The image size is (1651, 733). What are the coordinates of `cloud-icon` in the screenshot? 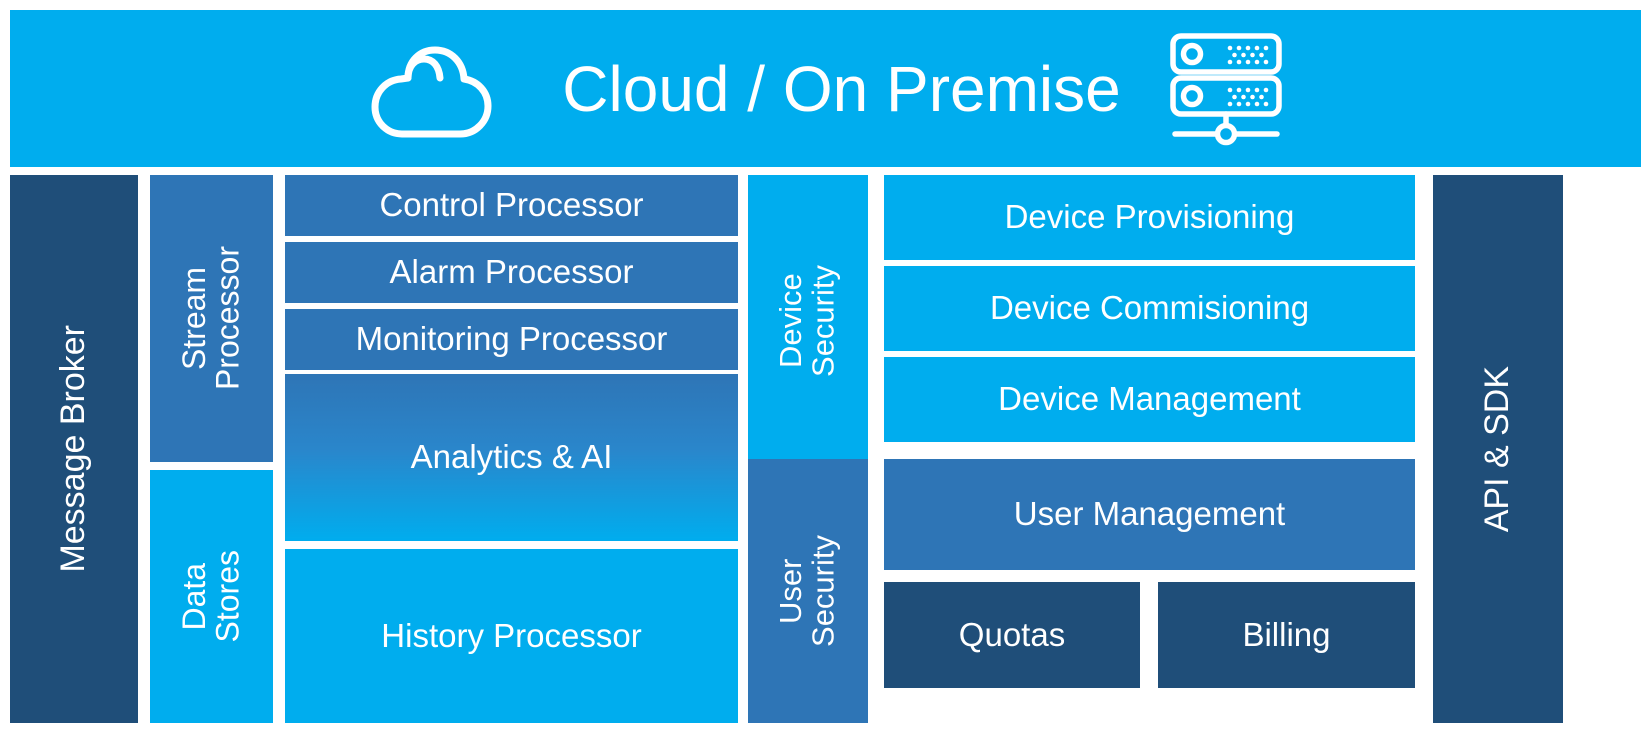 It's located at (431, 91).